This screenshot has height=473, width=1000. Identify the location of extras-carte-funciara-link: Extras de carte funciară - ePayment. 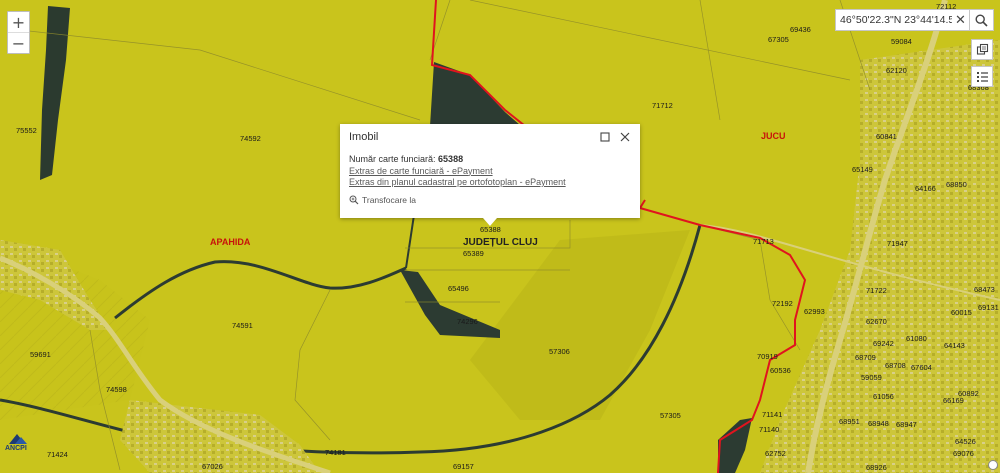
(490, 172).